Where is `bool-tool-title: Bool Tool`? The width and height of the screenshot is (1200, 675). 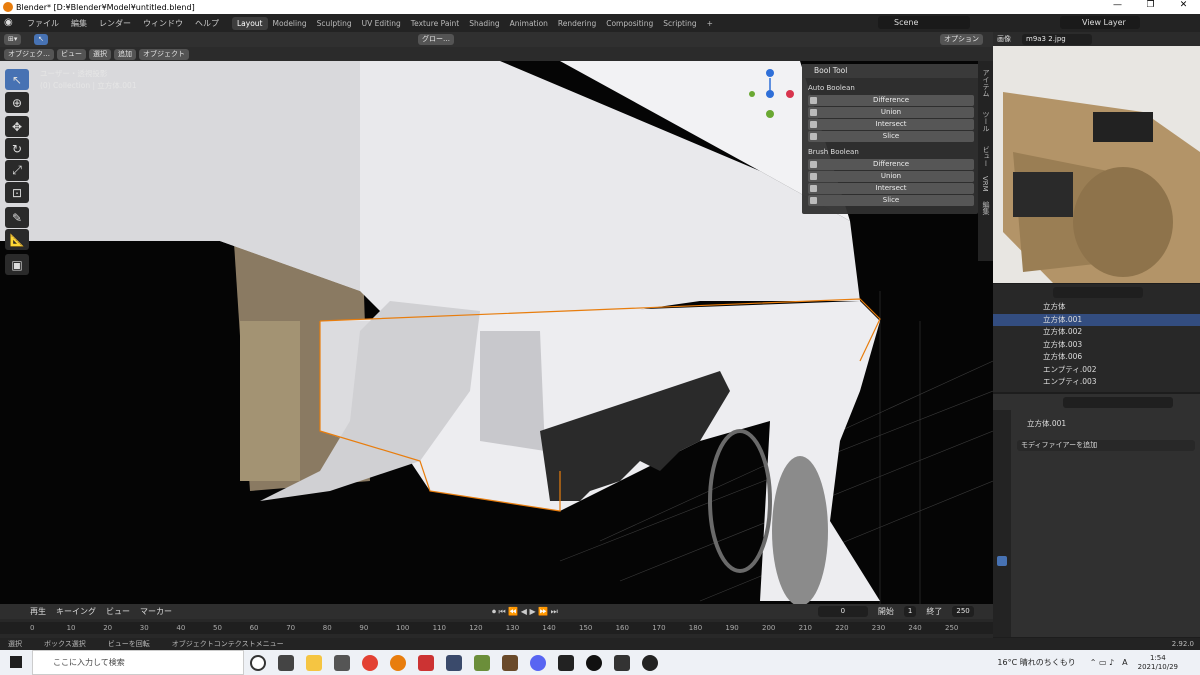 bool-tool-title: Bool Tool is located at coordinates (890, 71).